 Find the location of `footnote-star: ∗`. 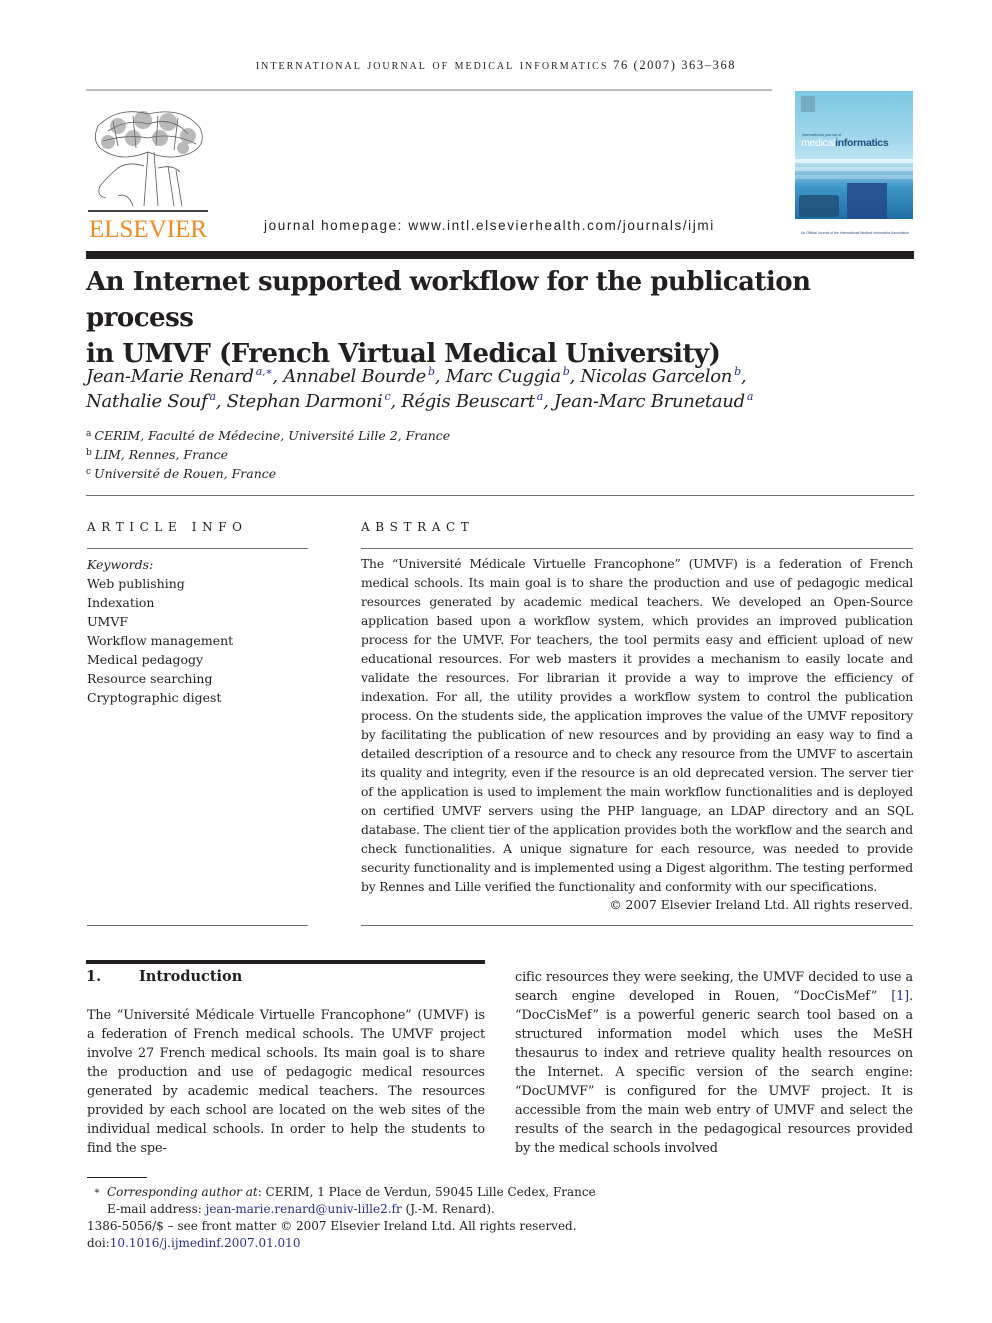

footnote-star: ∗ is located at coordinates (97, 1191).